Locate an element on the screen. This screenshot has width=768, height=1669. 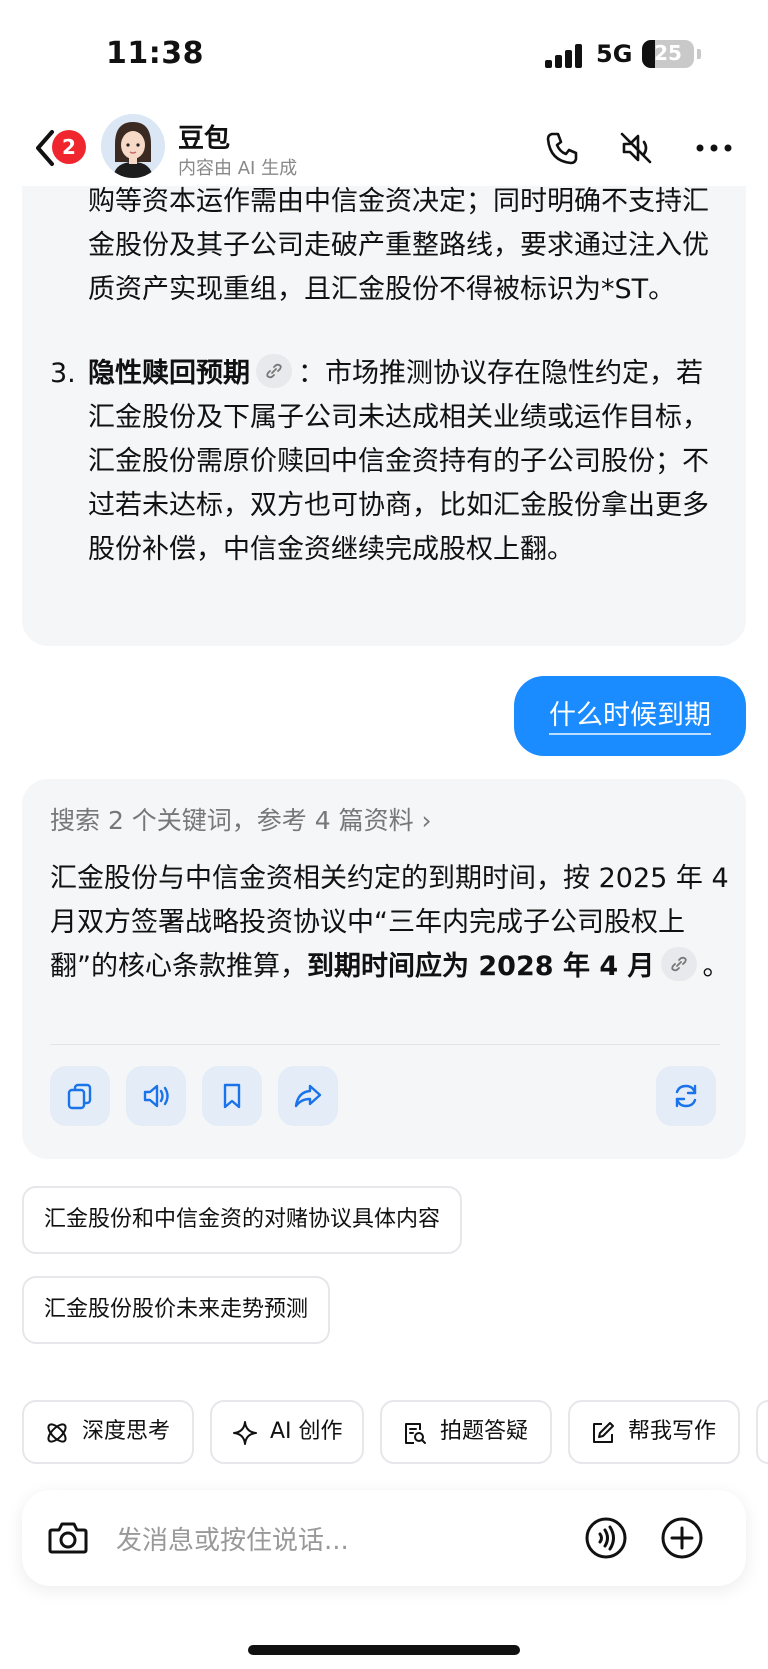
doc-search-icon is located at coordinates (415, 1433).